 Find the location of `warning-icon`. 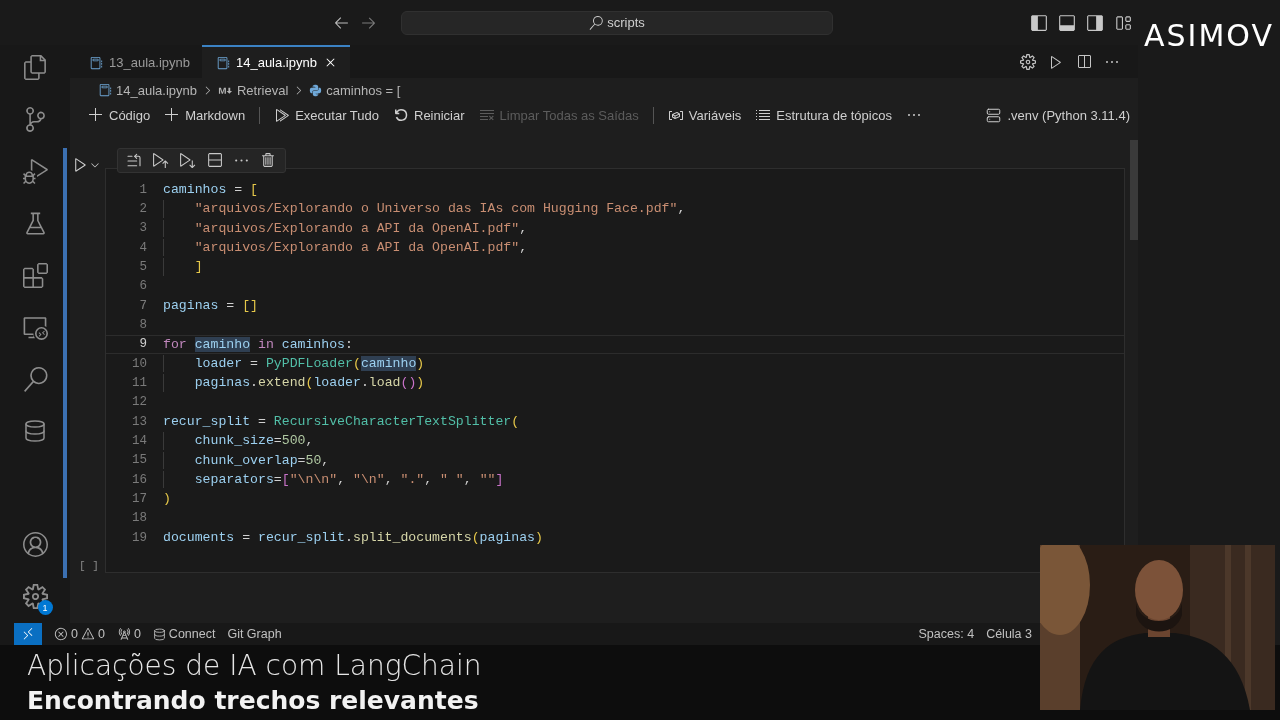

warning-icon is located at coordinates (87, 634).